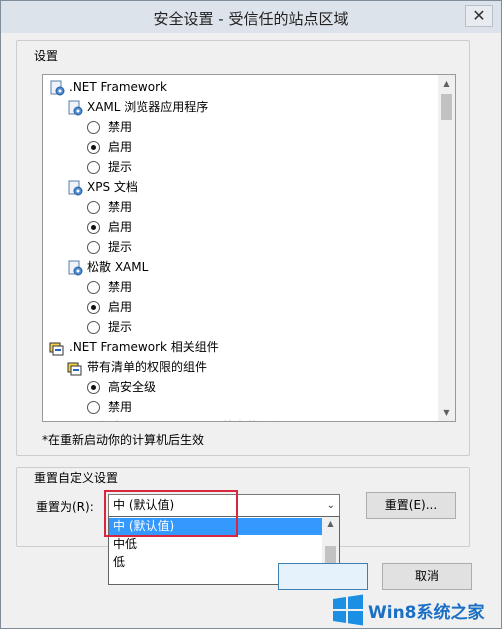 The height and width of the screenshot is (629, 502). I want to click on settings-category-row: .NET Framework 相关组件, so click(240, 347).